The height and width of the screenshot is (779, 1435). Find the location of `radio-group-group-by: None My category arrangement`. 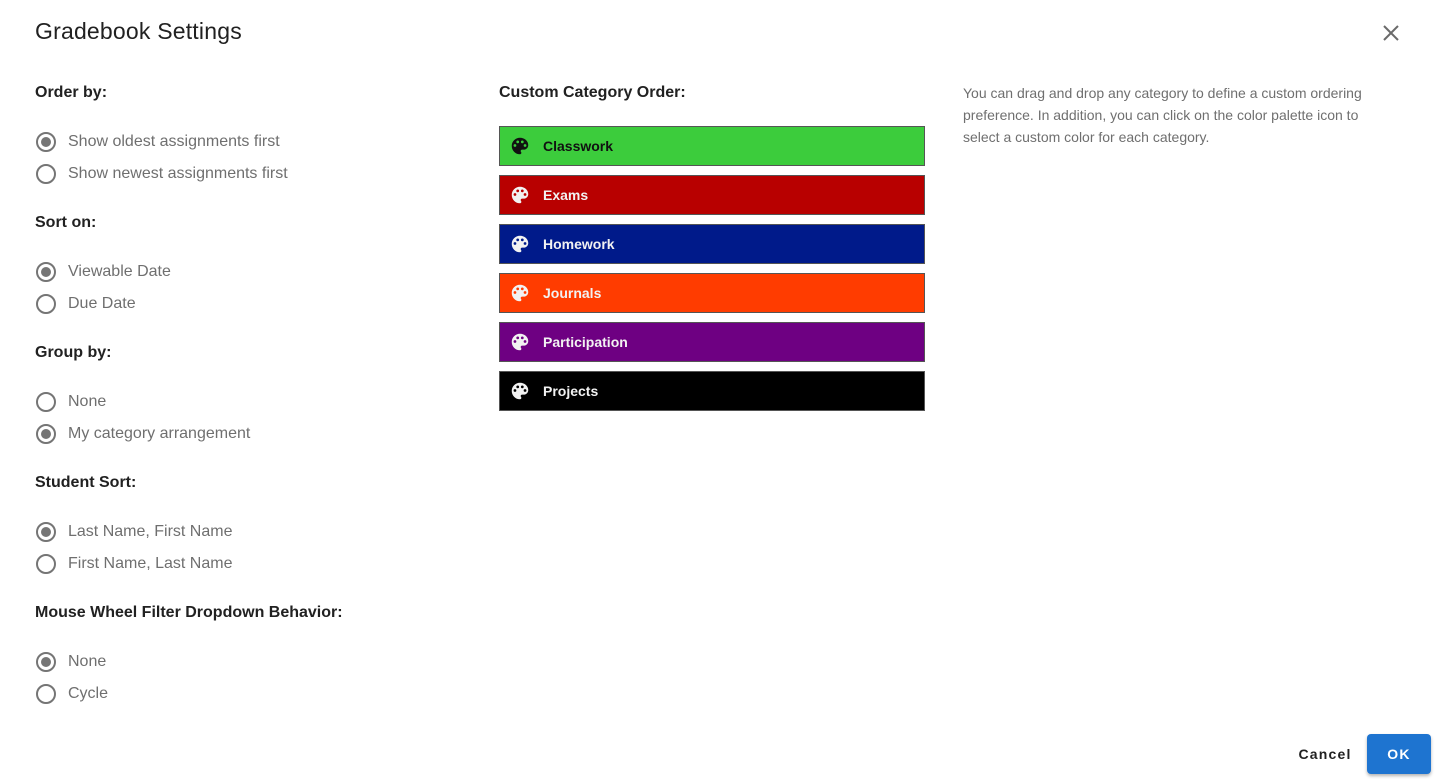

radio-group-group-by: None My category arrangement is located at coordinates (245, 418).